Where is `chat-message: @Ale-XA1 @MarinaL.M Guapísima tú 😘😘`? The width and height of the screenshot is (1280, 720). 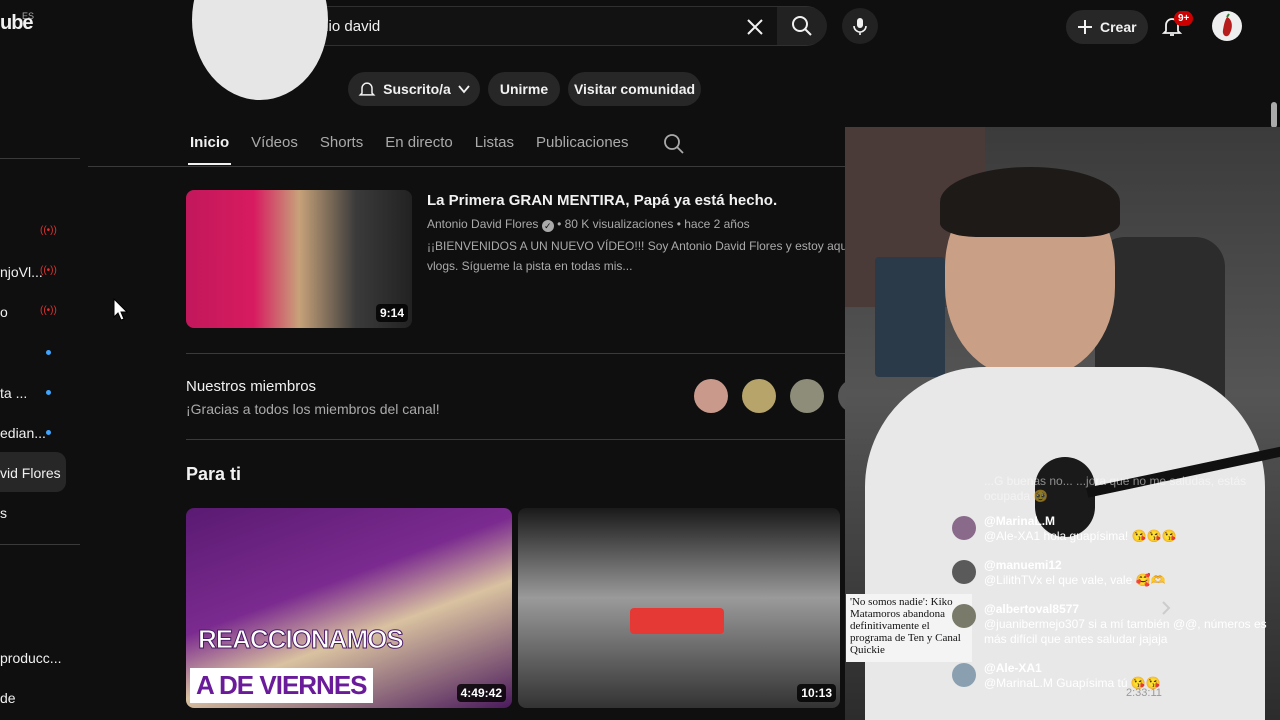
chat-message: @Ale-XA1 @MarinaL.M Guapísima tú 😘😘 is located at coordinates (1112, 679).